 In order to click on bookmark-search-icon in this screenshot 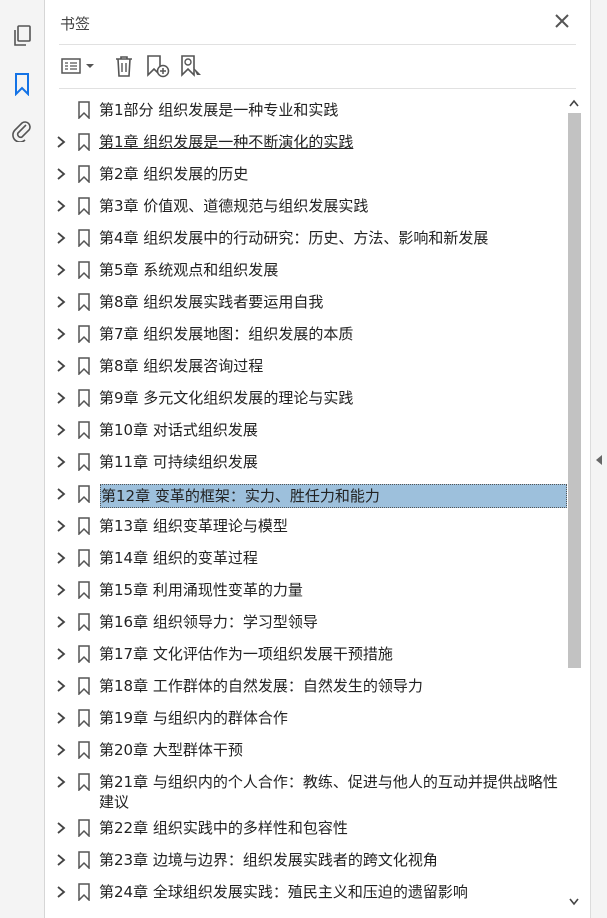, I will do `click(191, 66)`.